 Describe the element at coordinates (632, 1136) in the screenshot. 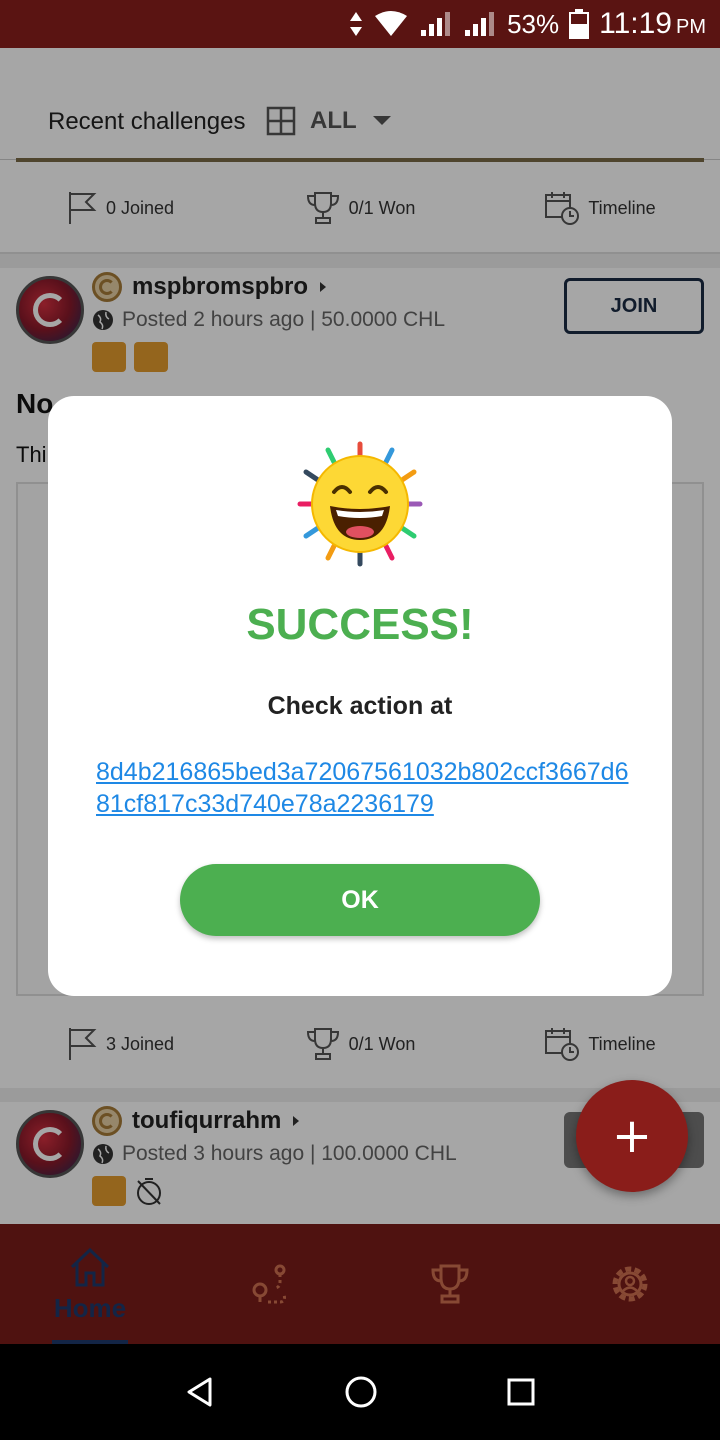

I see `add-button: +` at that location.